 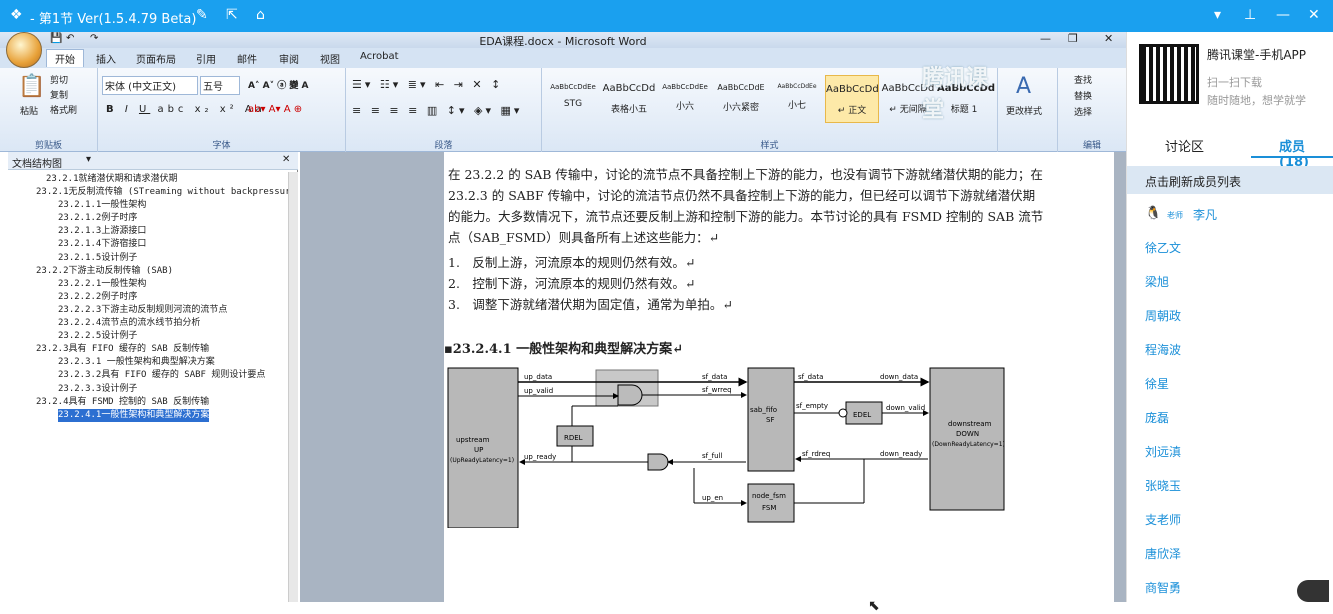 I want to click on style-small7: AaBbCcDdEe 小七, so click(x=797, y=99).